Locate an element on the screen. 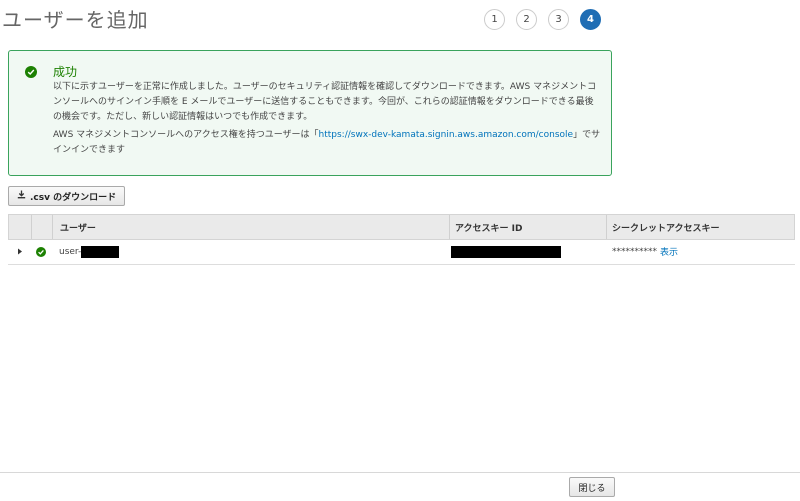 This screenshot has height=501, width=800. page-title: ユーザーを追加 is located at coordinates (75, 20).